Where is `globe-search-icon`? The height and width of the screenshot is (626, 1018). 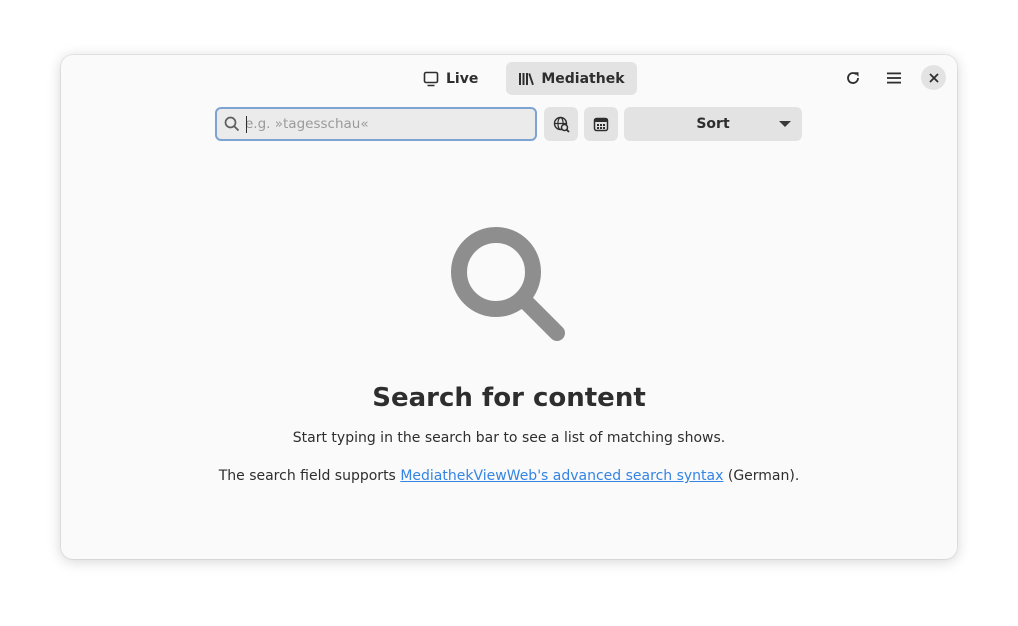 globe-search-icon is located at coordinates (561, 124).